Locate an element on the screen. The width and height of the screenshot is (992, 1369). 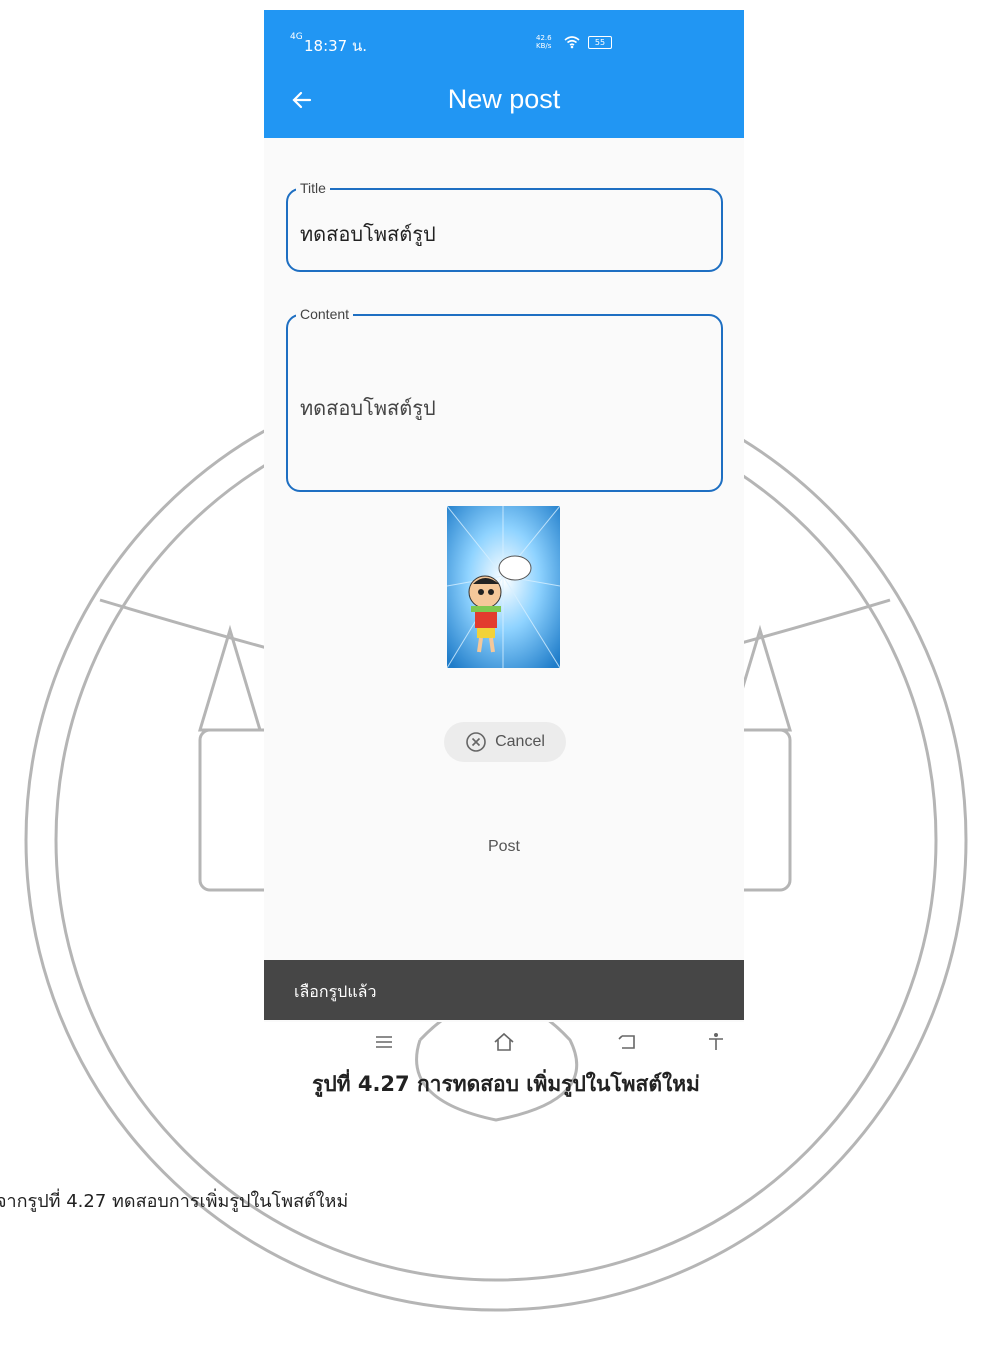
figure-caption-text: รูปที่ 4.27 การทดสอบ เพิ่มรูปในโพสต์ใหม่ is located at coordinates (506, 1084).